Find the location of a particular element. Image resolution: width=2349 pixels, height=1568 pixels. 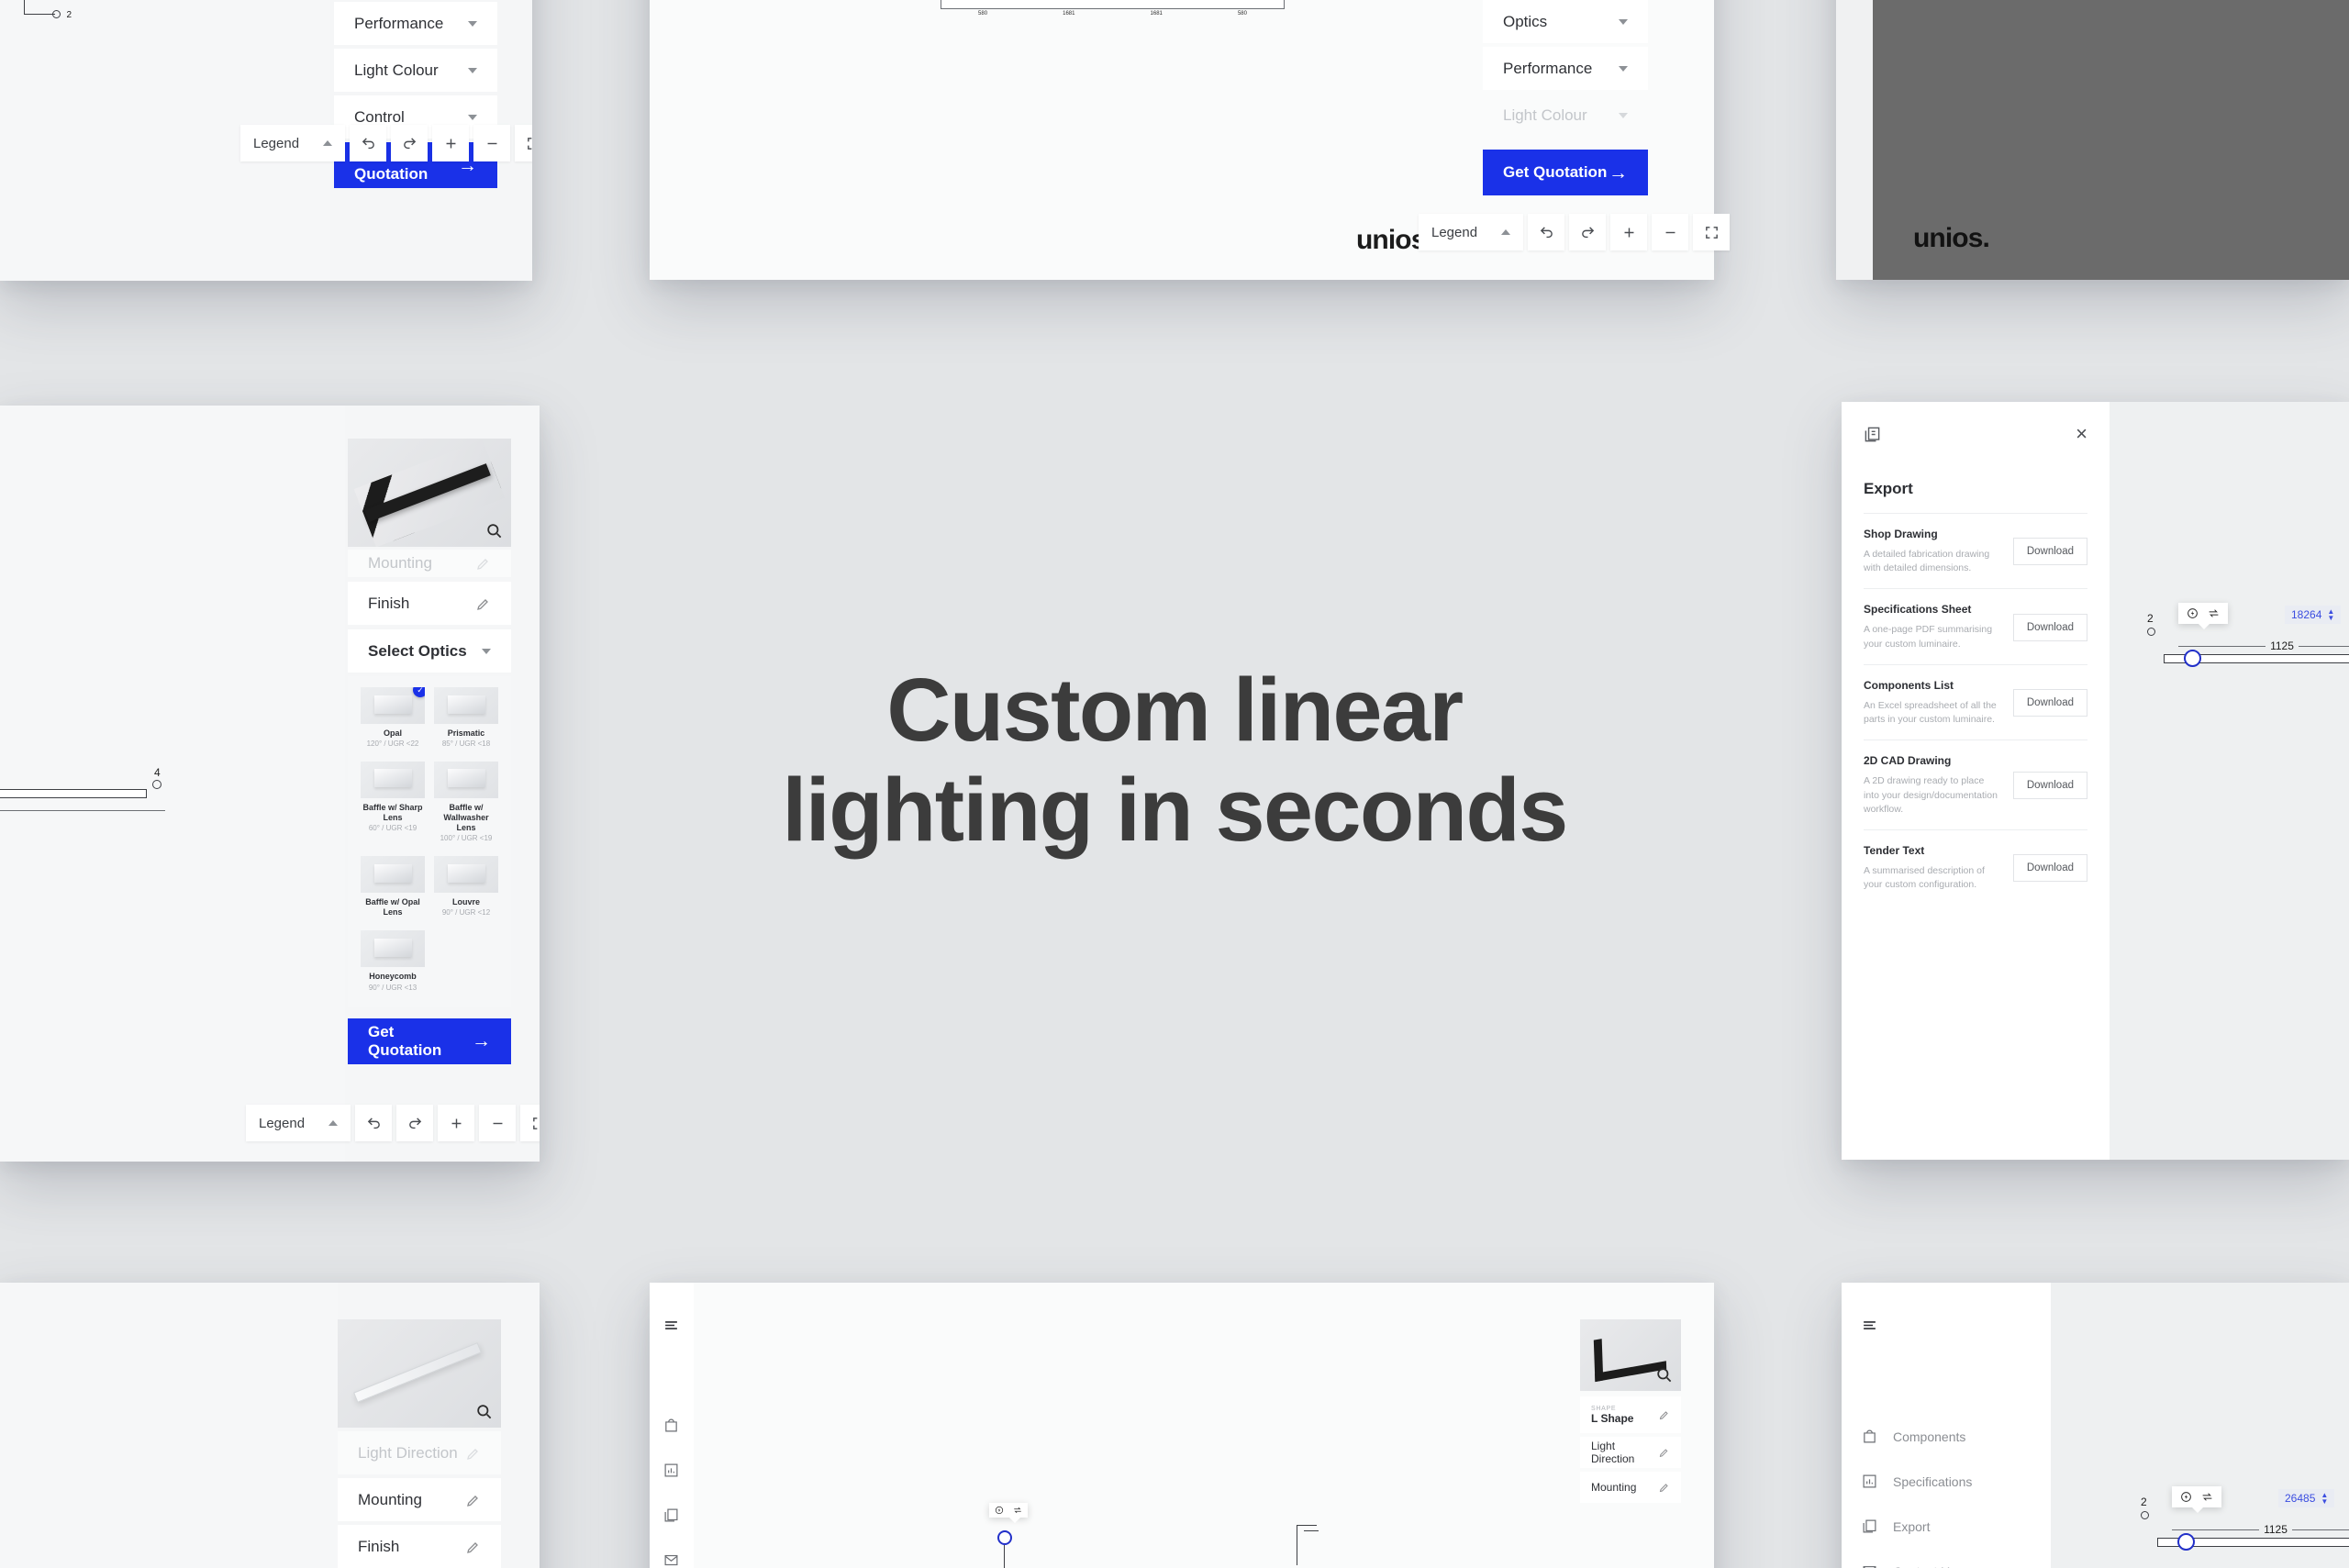

nav-item-export: Export is located at coordinates (1947, 1526).